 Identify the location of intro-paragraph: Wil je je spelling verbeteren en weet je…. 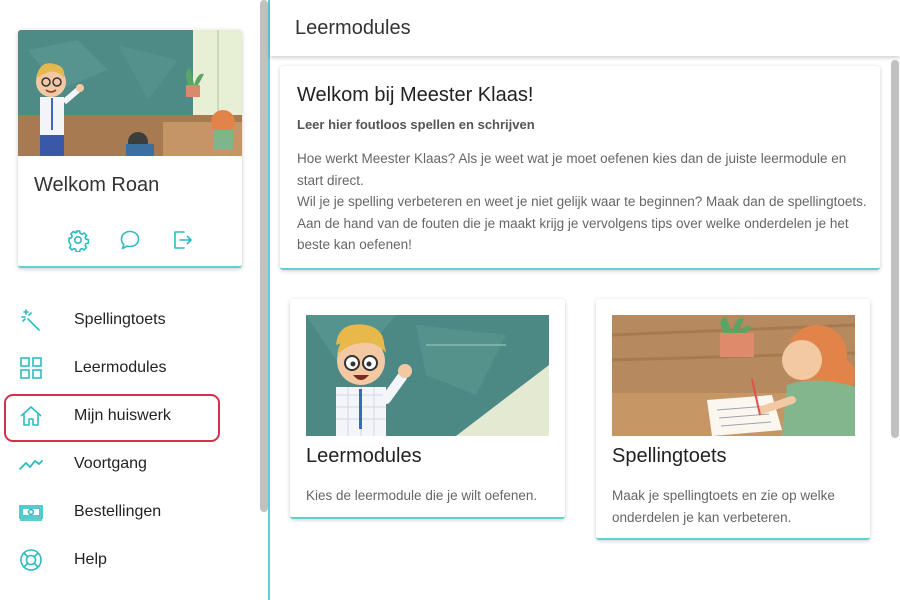
(582, 223).